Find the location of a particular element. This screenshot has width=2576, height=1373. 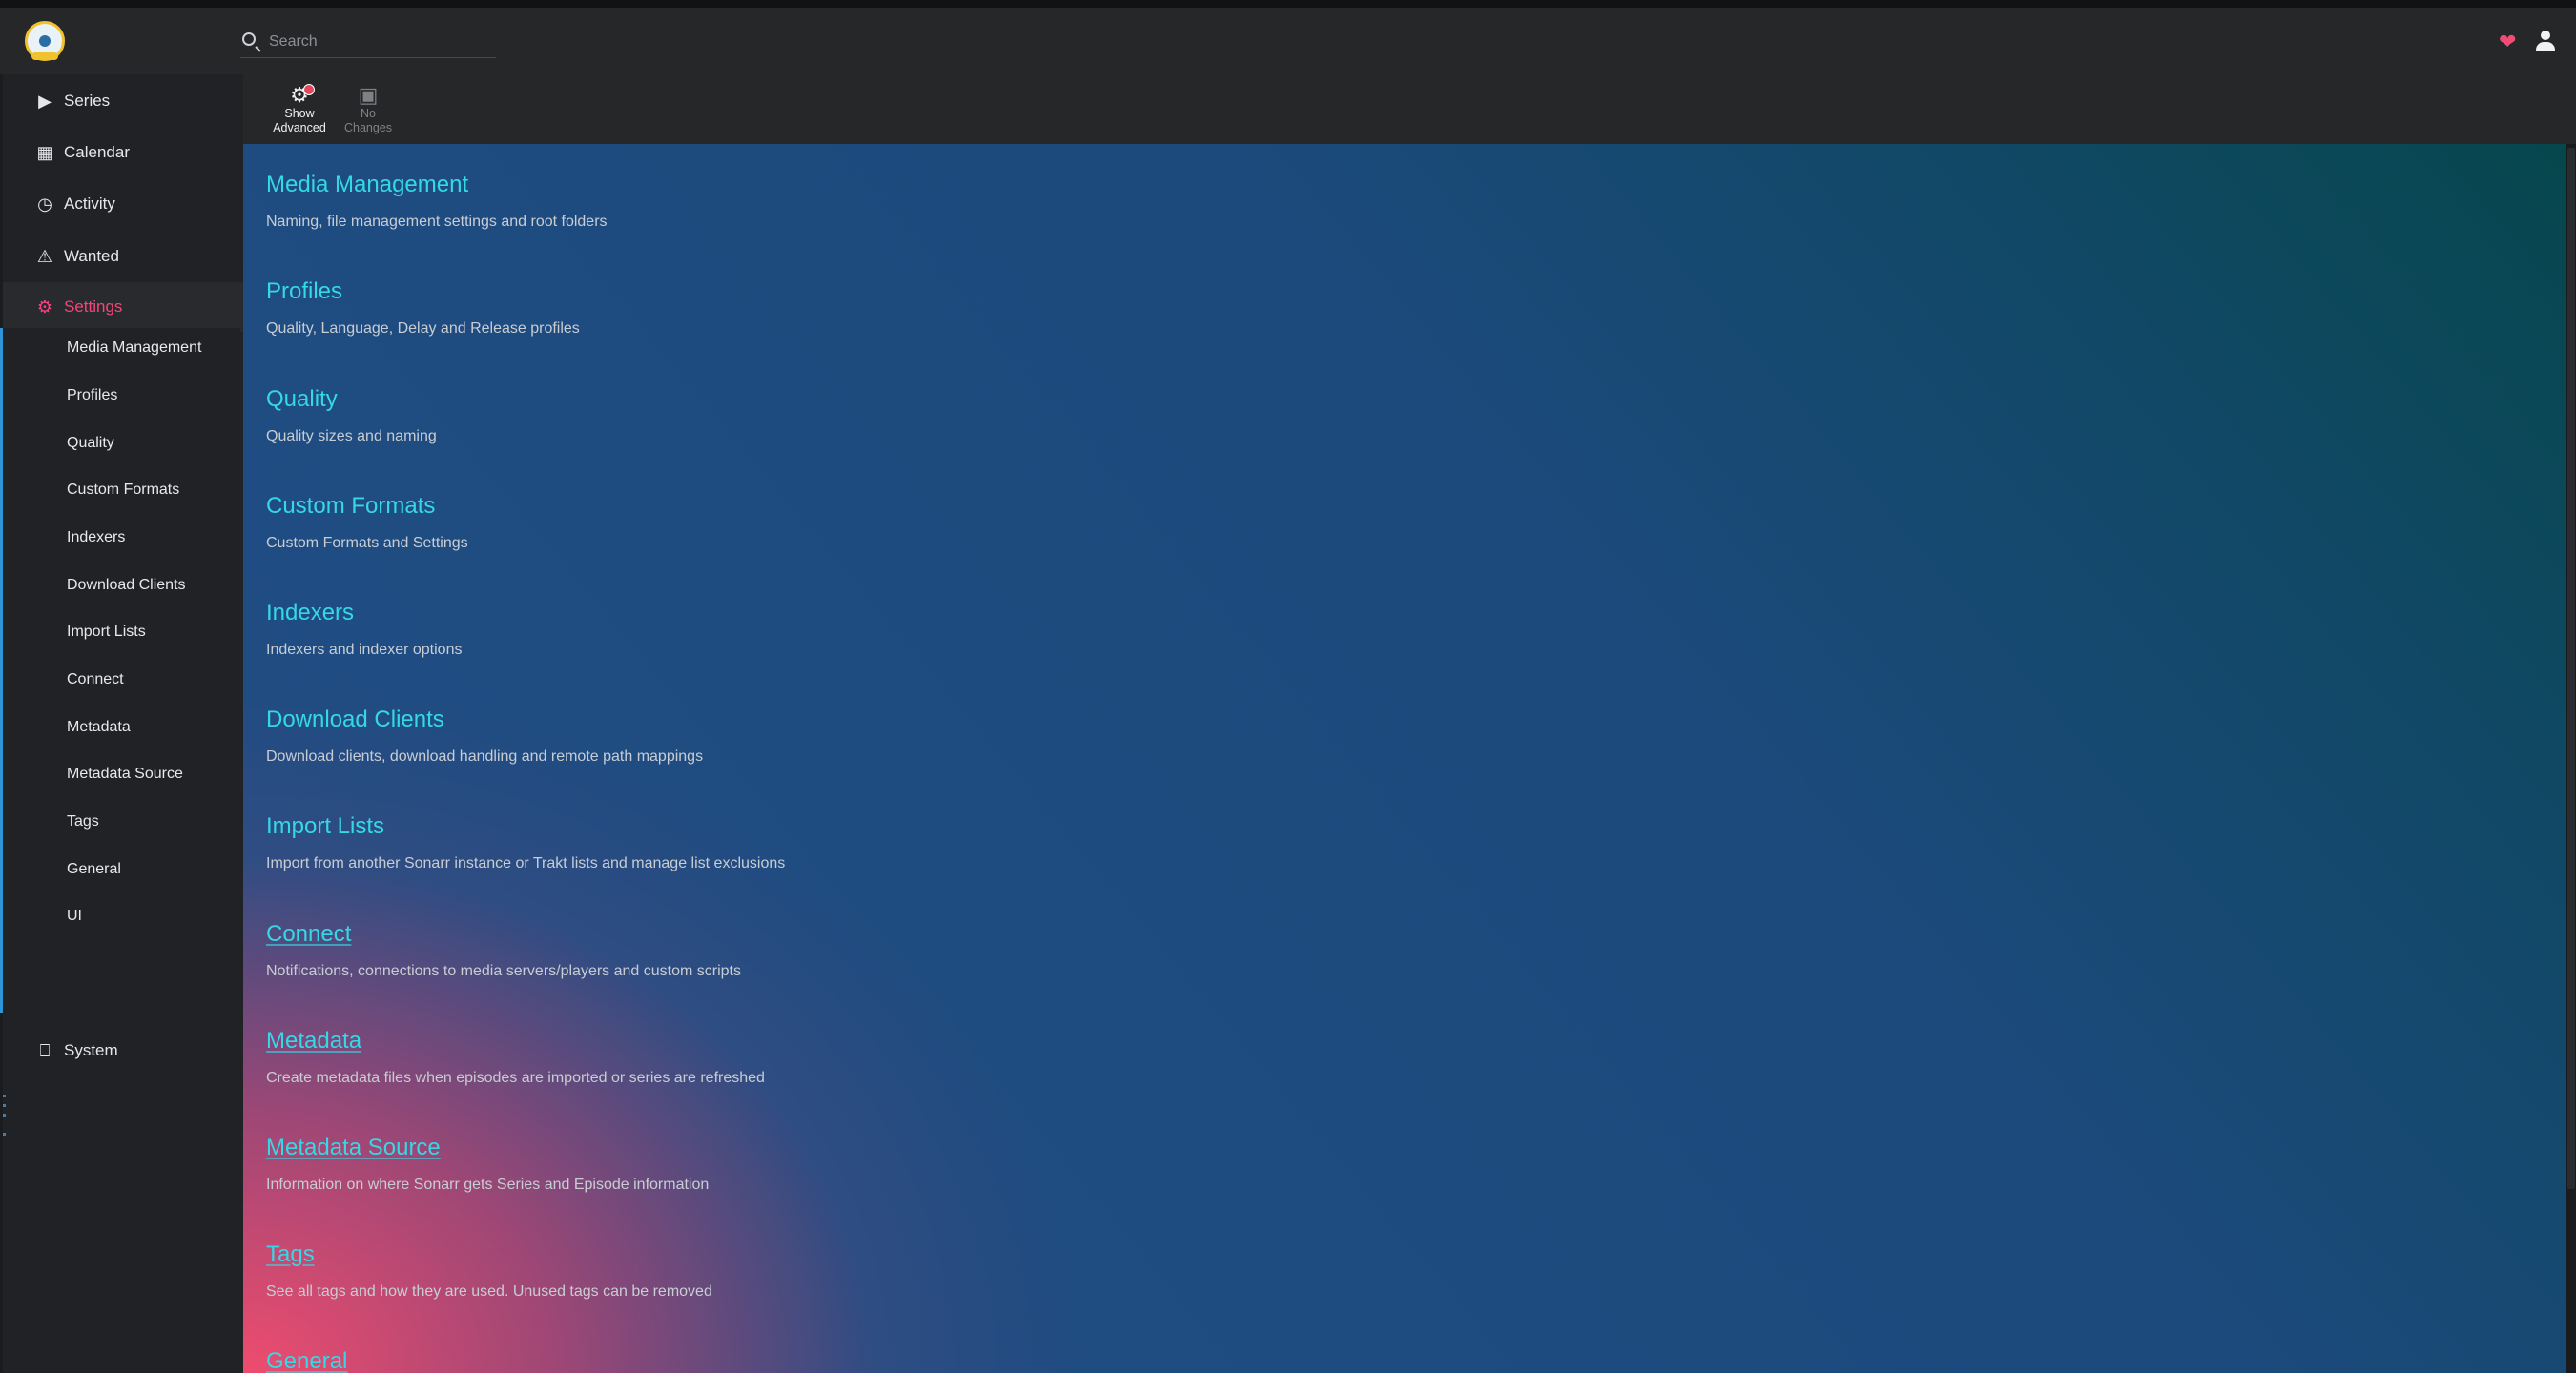

section-title-link: Import Lists is located at coordinates (525, 826).